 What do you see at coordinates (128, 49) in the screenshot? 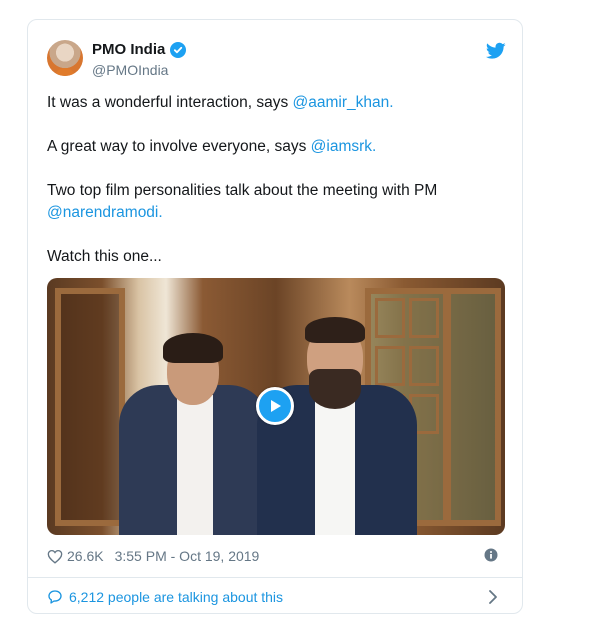
I see `display-name: PMO India` at bounding box center [128, 49].